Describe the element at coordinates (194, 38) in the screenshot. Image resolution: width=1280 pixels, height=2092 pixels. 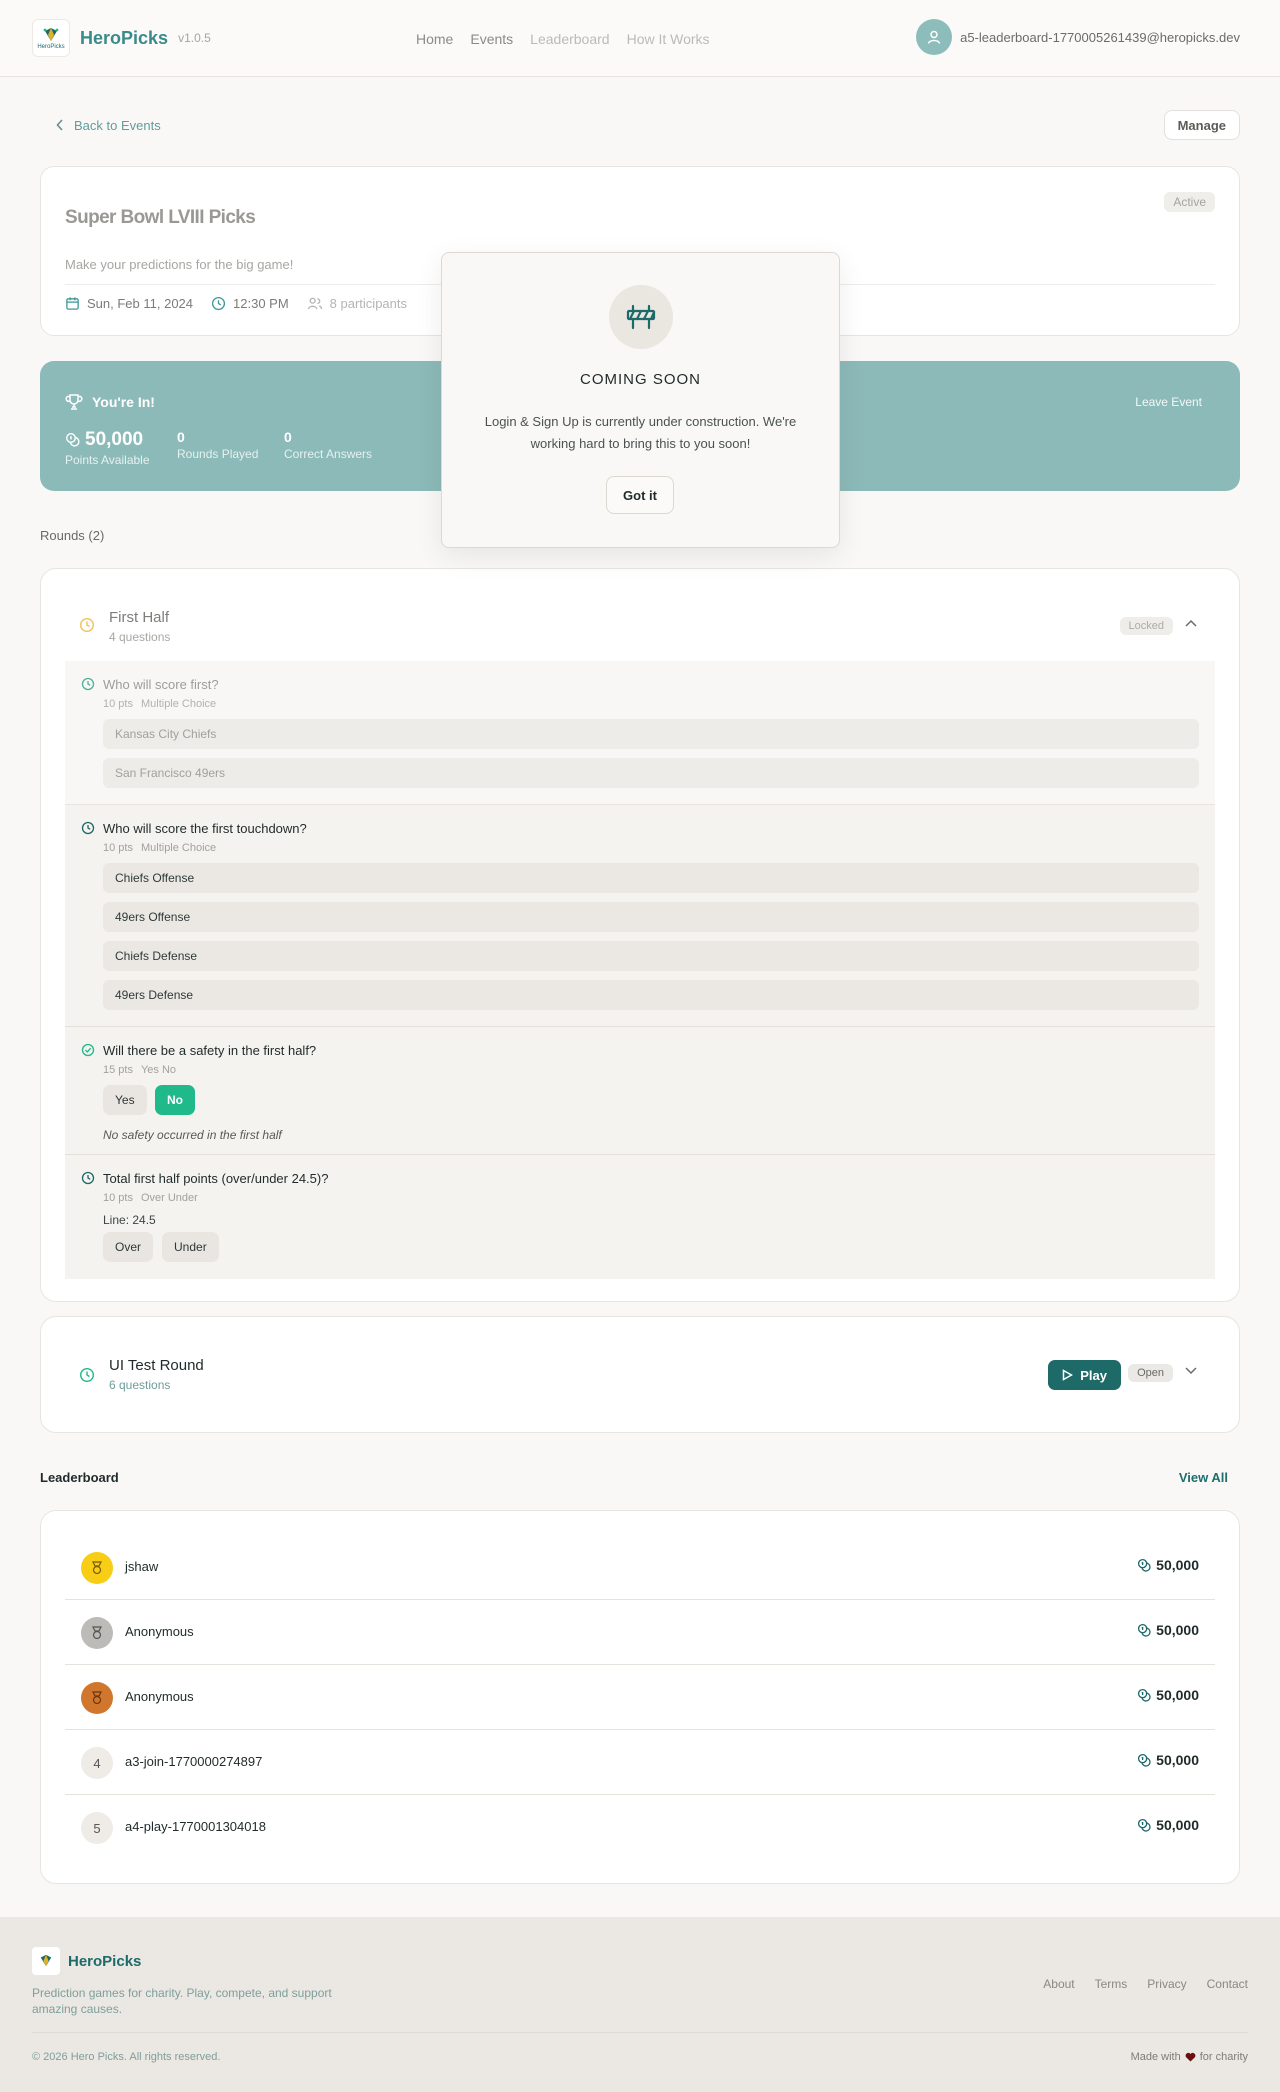
I see `version-label: v1.0.5` at that location.